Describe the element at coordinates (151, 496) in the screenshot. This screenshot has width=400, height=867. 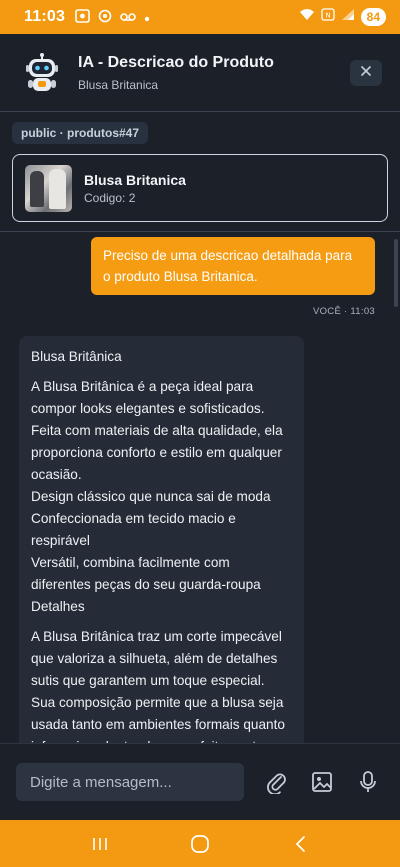
I see `ai-message-line: Design clássico que nunca sai de moda` at that location.